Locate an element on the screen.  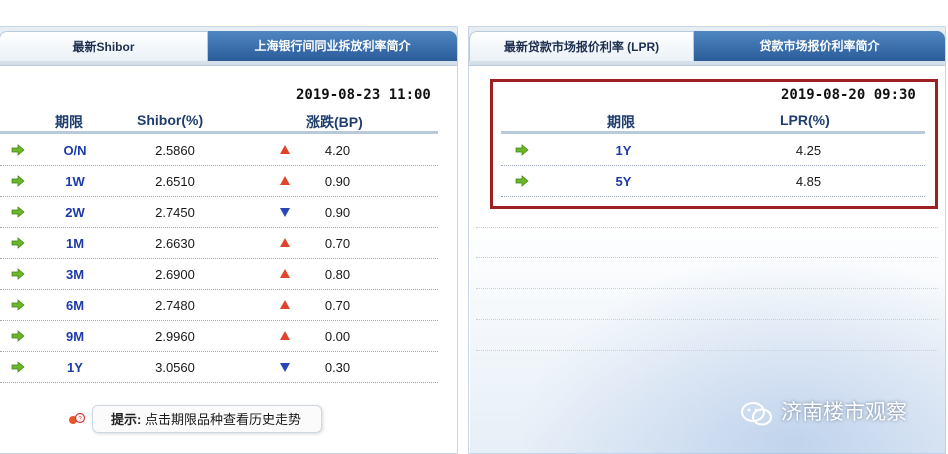
rate-value: 3.0560 is located at coordinates (175, 367).